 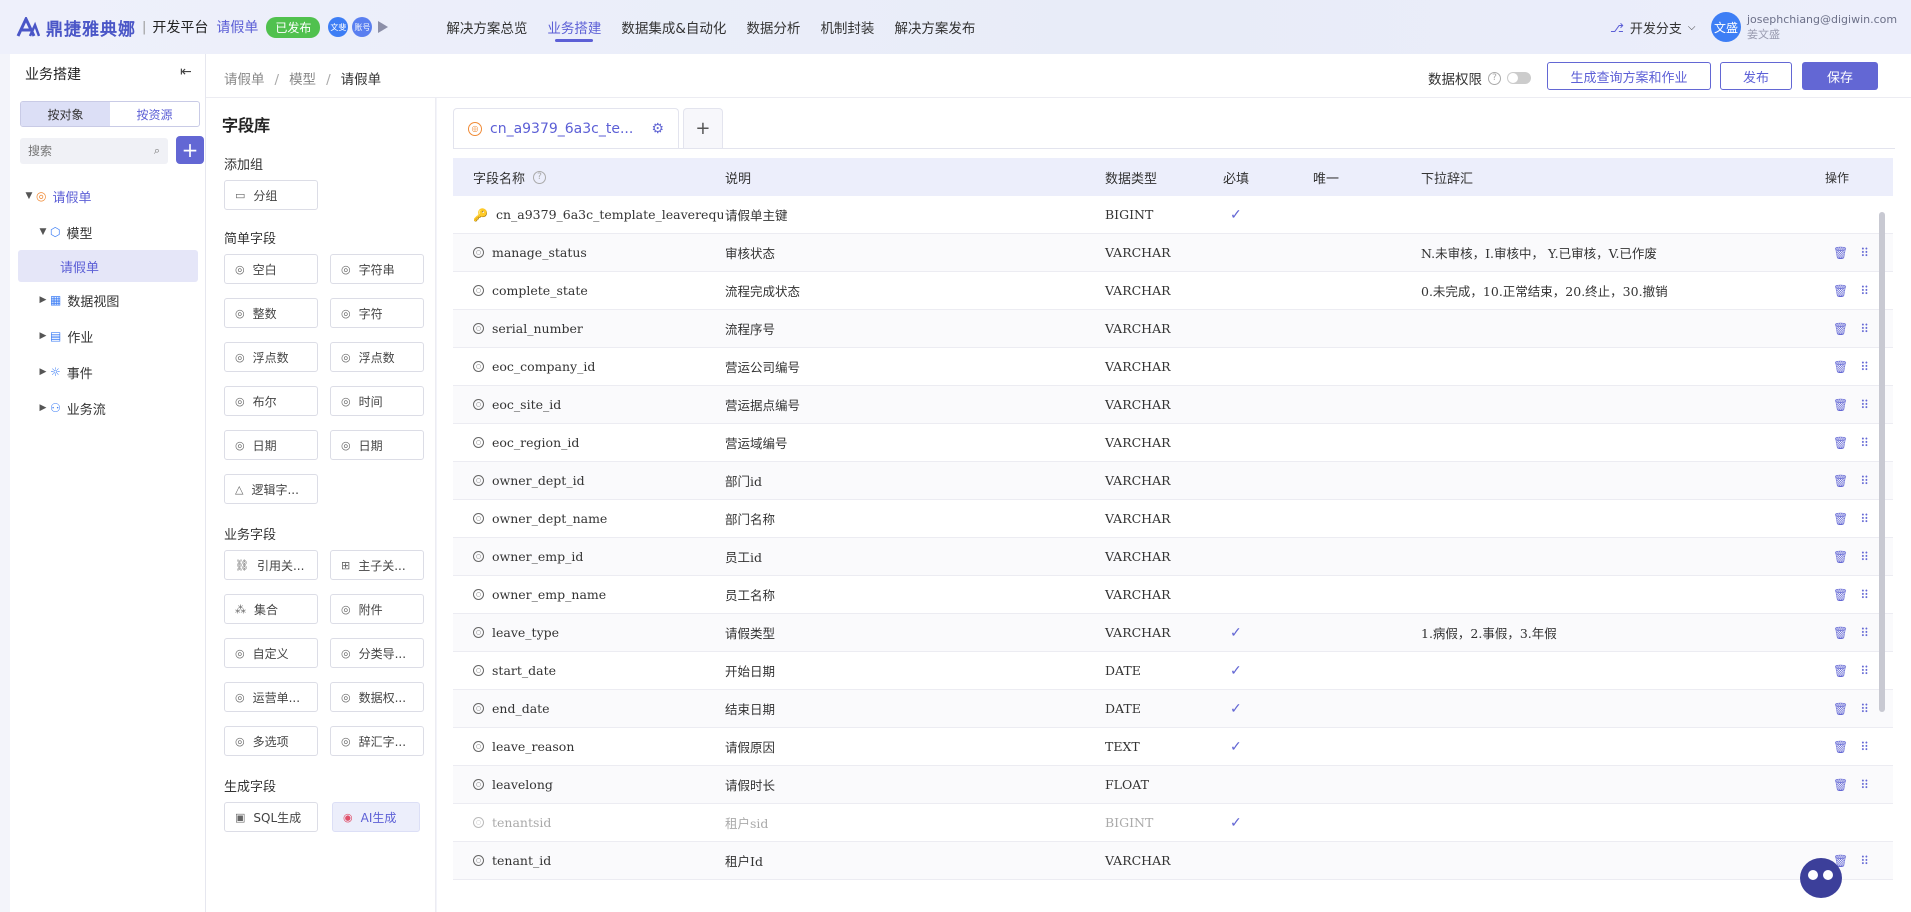 I want to click on nav-solution-overview: 解决方案总览, so click(x=486, y=27).